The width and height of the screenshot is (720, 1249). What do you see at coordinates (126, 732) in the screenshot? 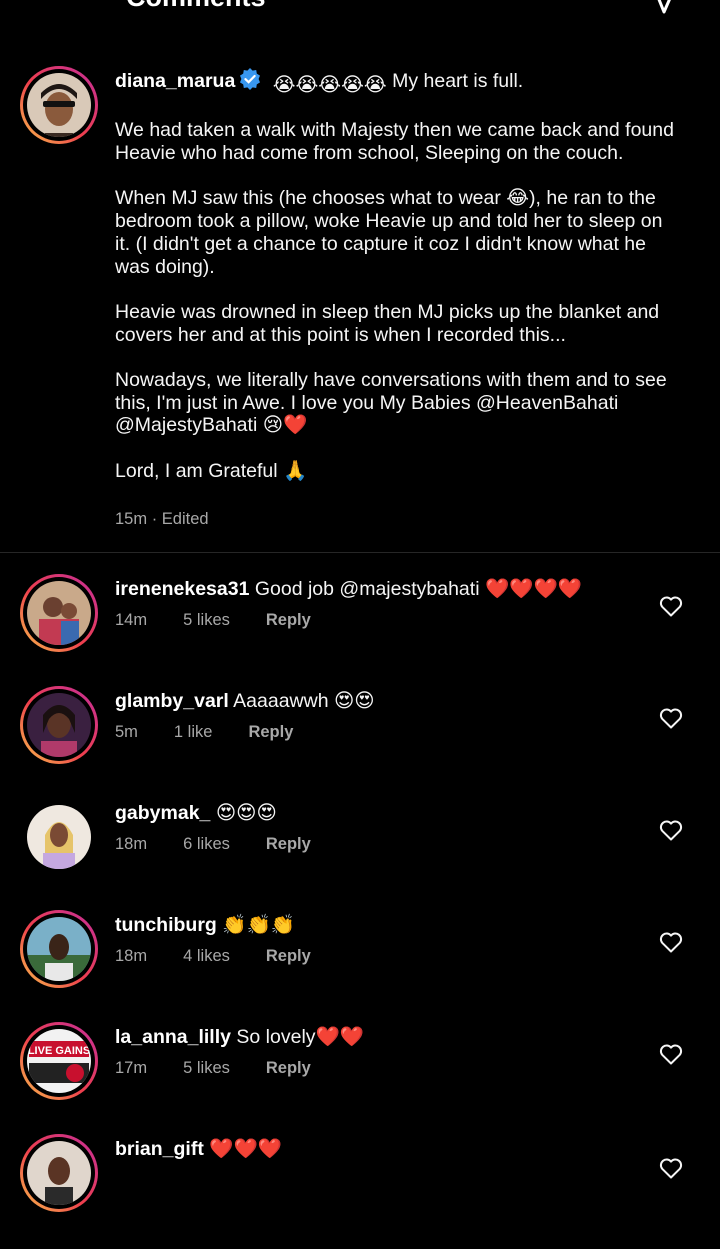
I see `comment-time: 5m` at bounding box center [126, 732].